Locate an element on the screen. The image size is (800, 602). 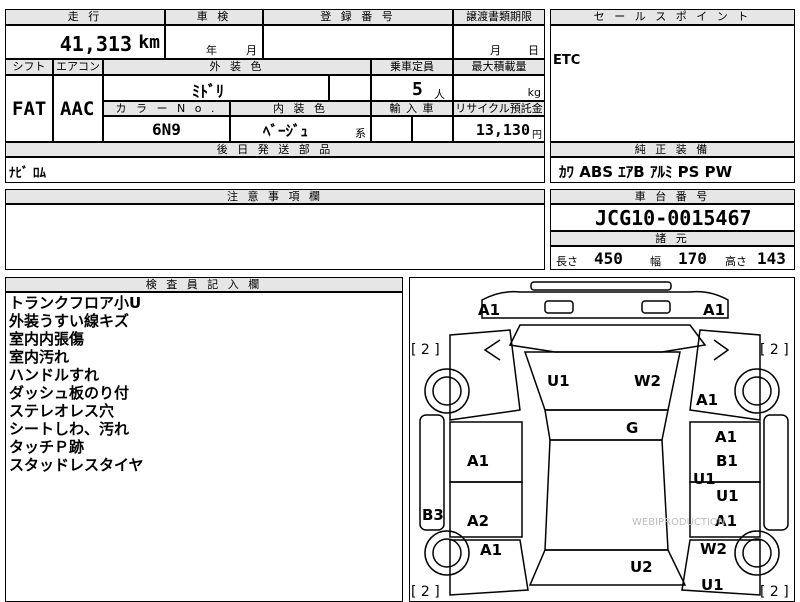
header-interior-color: 内 装 色 is located at coordinates (300, 108).